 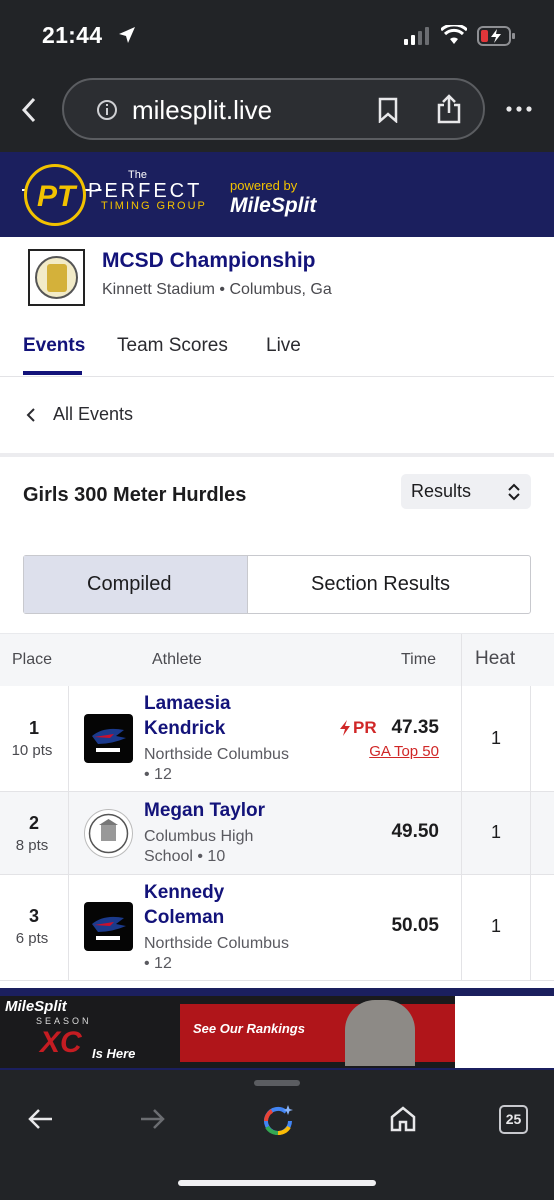 What do you see at coordinates (152, 1119) in the screenshot?
I see `forward-arrow-icon` at bounding box center [152, 1119].